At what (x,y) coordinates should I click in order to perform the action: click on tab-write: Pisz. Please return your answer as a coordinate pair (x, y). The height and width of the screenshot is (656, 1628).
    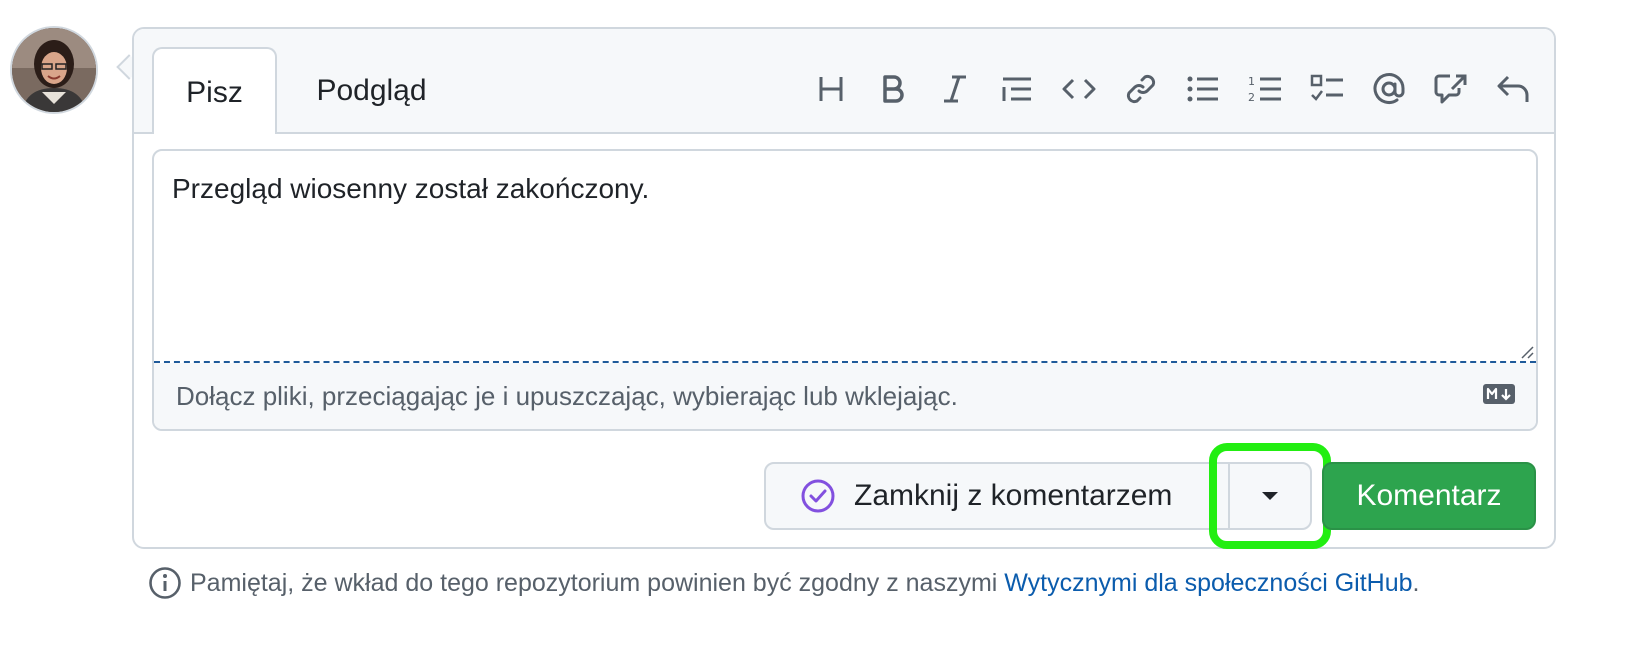
    Looking at the image, I should click on (214, 90).